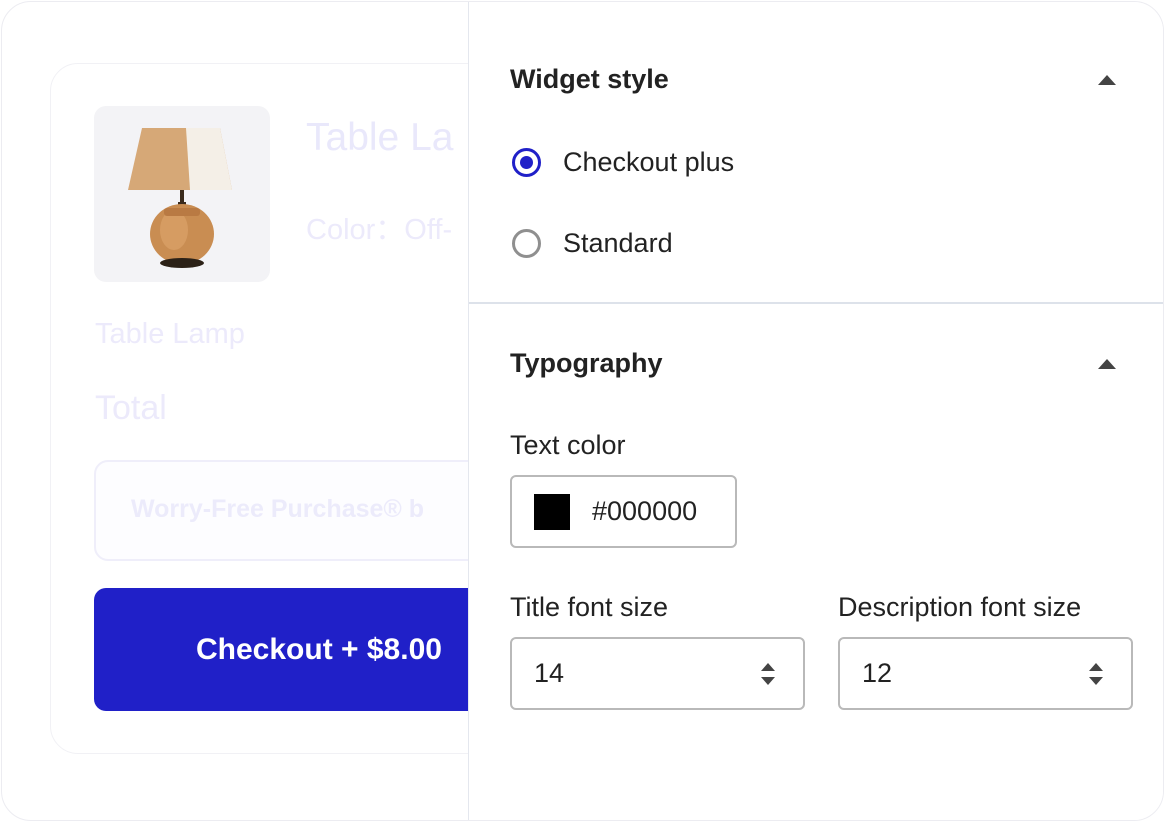 Image resolution: width=1165 pixels, height=822 pixels. What do you see at coordinates (180, 198) in the screenshot?
I see `table-lamp-image` at bounding box center [180, 198].